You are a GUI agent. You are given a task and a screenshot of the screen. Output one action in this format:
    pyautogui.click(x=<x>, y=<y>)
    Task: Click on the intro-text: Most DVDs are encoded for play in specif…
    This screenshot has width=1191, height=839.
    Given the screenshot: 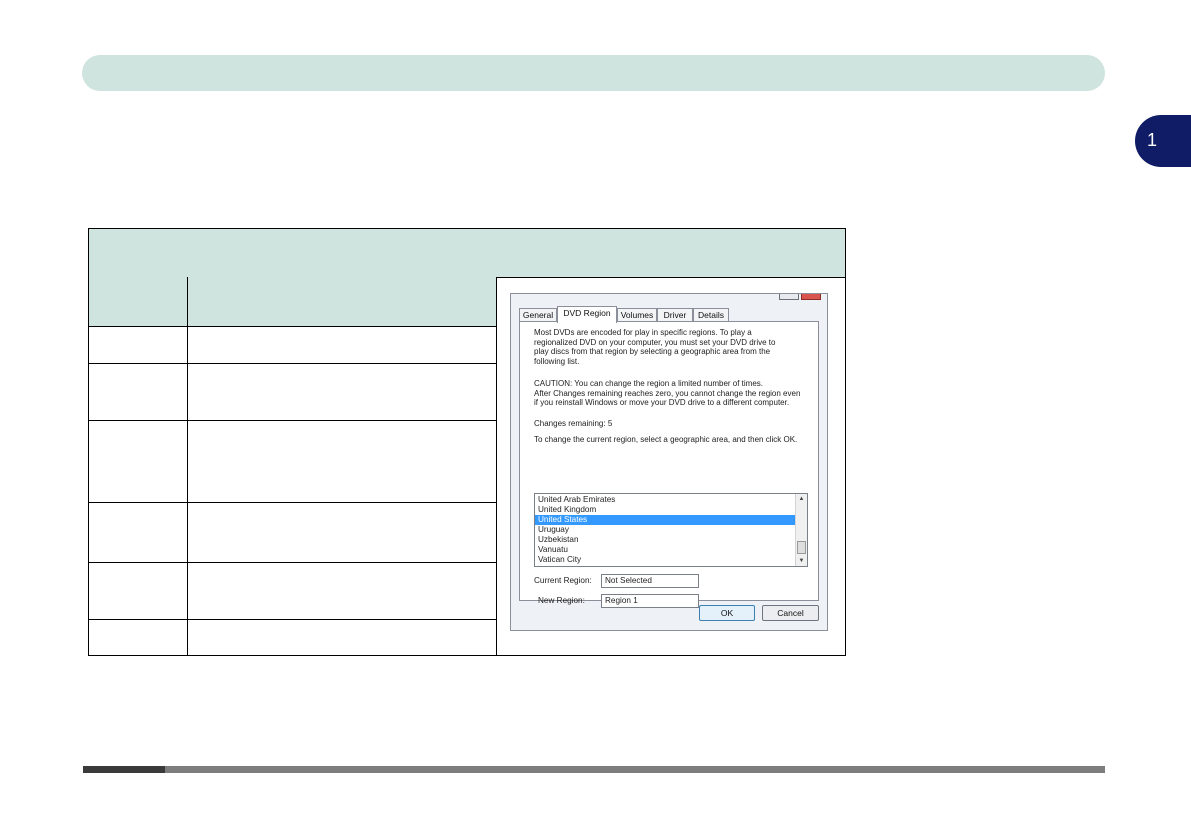 What is the action you would take?
    pyautogui.click(x=655, y=347)
    